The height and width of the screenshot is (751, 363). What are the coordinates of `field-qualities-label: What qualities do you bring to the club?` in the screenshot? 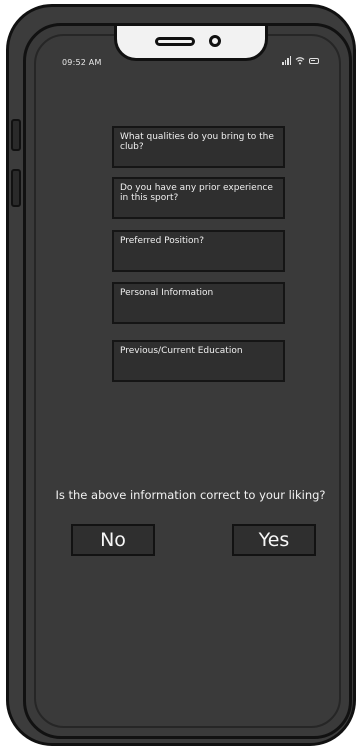 It's located at (197, 142).